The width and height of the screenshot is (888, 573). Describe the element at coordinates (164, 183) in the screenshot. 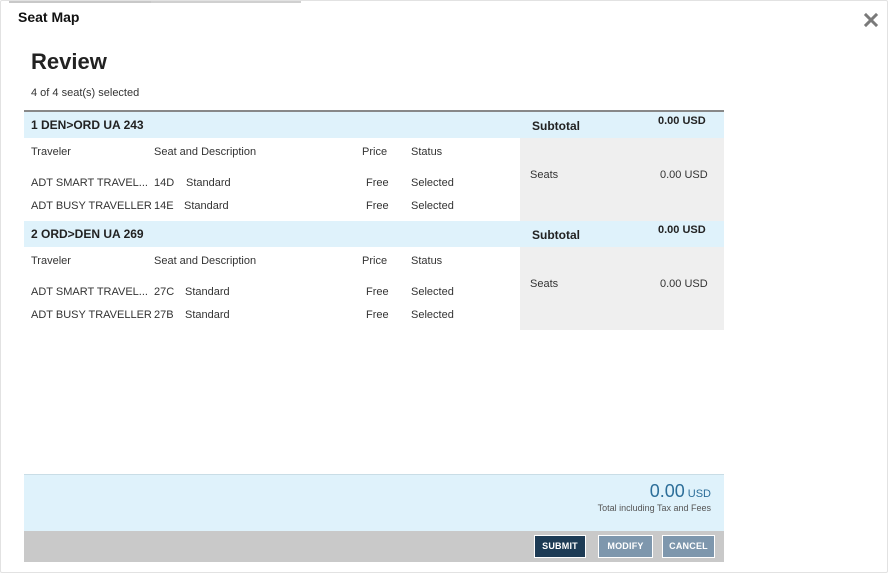

I see `seat-number: 14D` at that location.